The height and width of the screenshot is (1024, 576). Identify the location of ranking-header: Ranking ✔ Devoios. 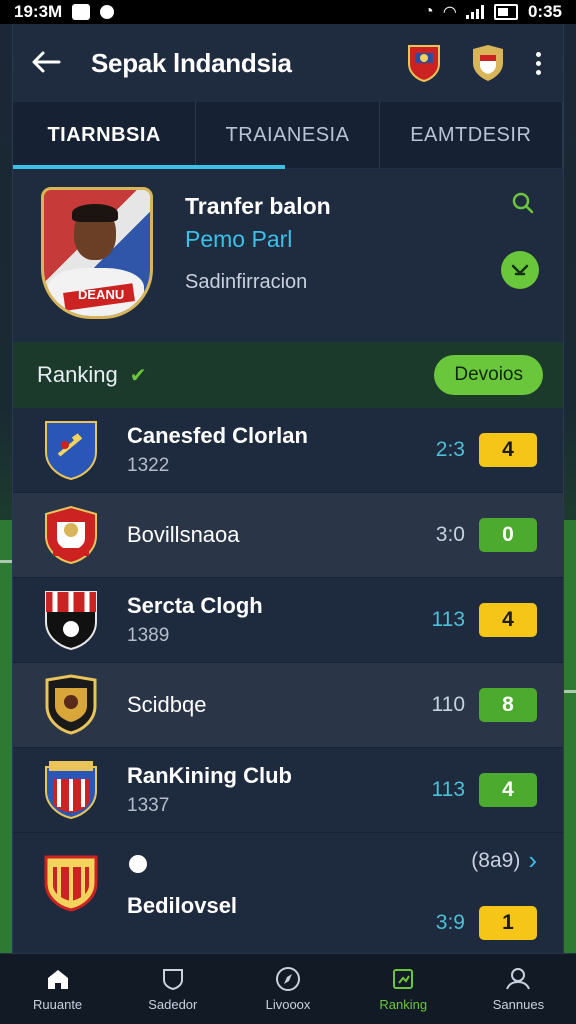
(288, 375).